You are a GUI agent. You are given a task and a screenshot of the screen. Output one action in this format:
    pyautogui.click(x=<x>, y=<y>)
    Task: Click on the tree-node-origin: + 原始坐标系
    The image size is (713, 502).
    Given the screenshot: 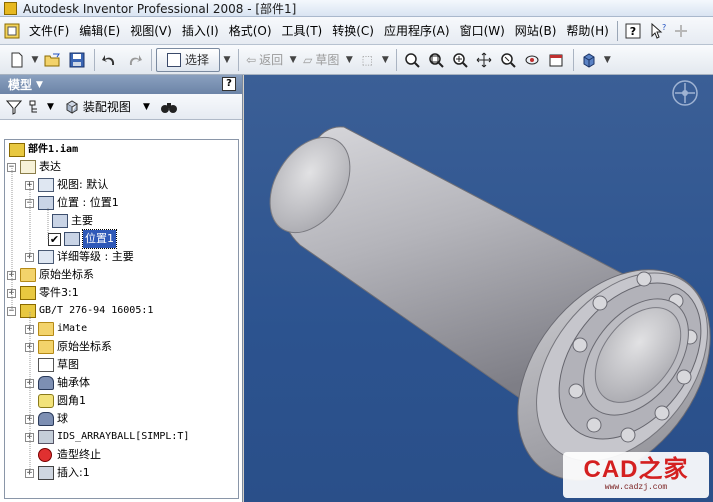 What is the action you would take?
    pyautogui.click(x=50, y=275)
    